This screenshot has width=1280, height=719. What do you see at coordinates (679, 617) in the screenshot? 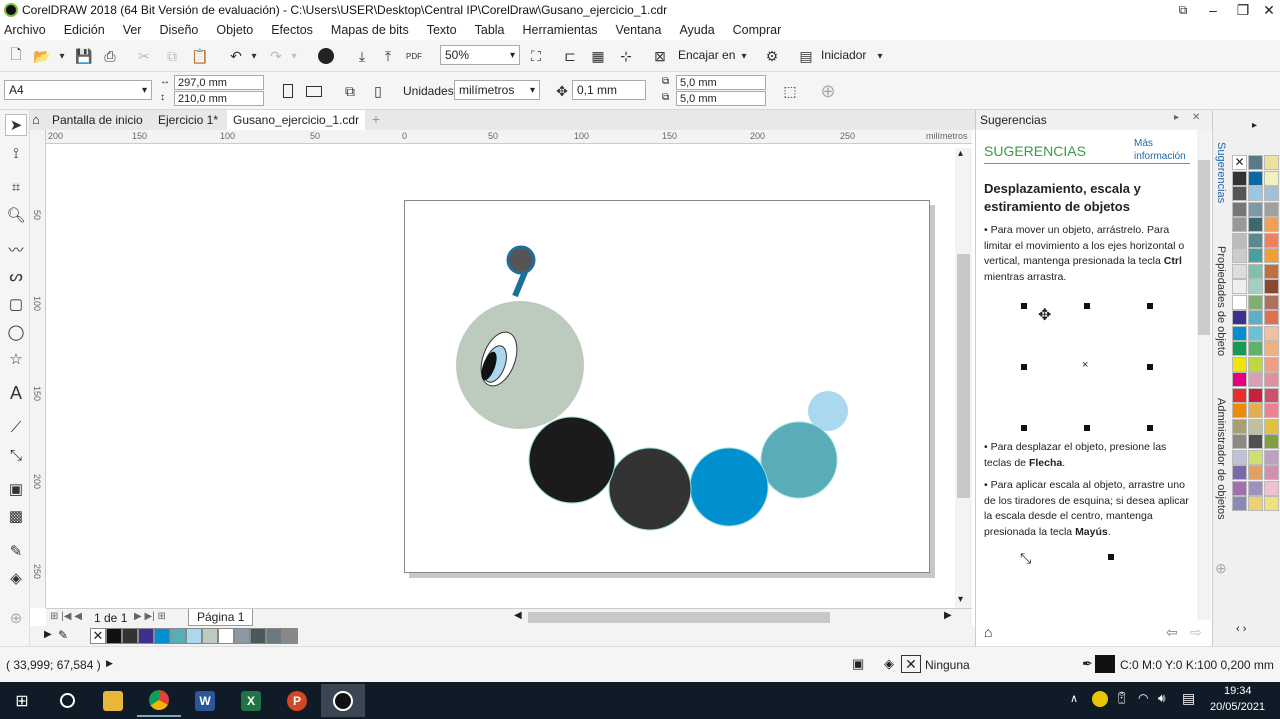
I see `horizontal-scroll-thumb` at bounding box center [679, 617].